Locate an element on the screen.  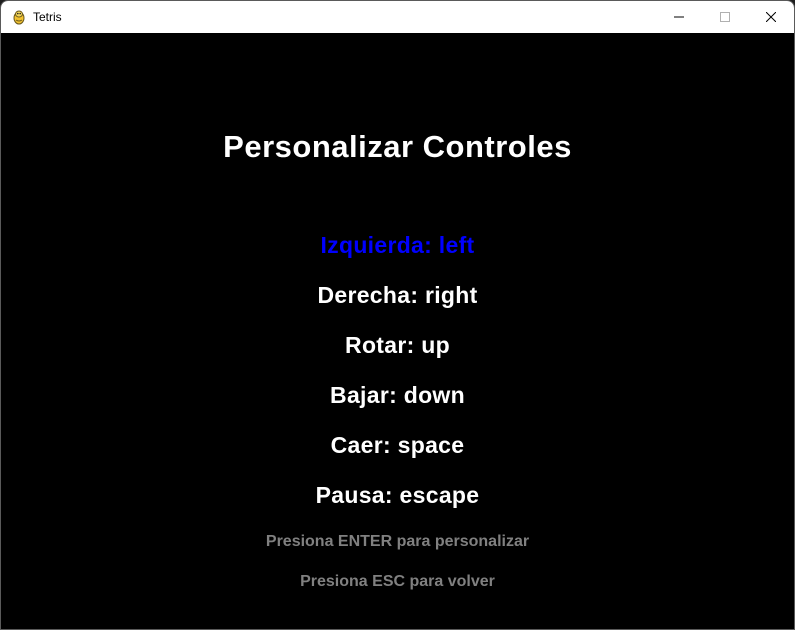
window-title: Tetris is located at coordinates (47, 17).